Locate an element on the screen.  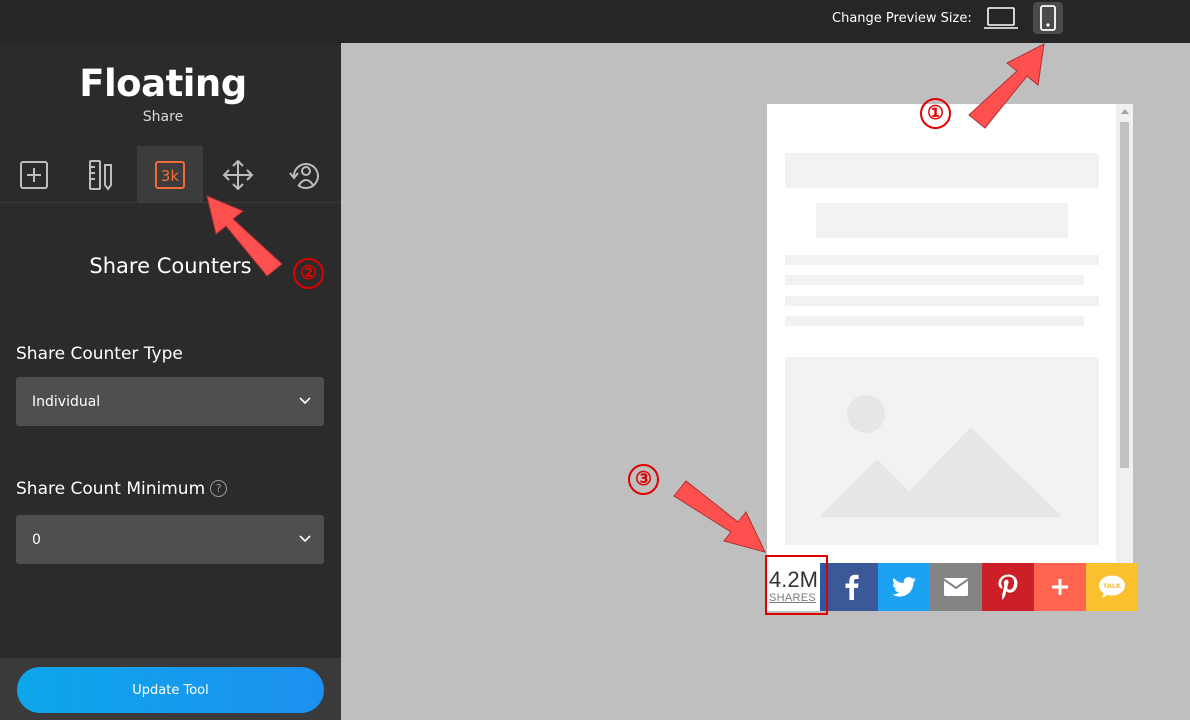
kakaotalk-label: TALK is located at coordinates (1112, 586).